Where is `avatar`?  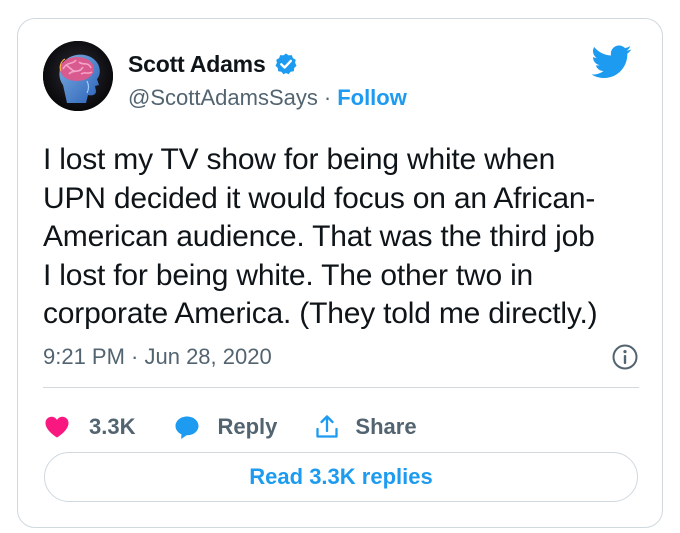 avatar is located at coordinates (78, 76).